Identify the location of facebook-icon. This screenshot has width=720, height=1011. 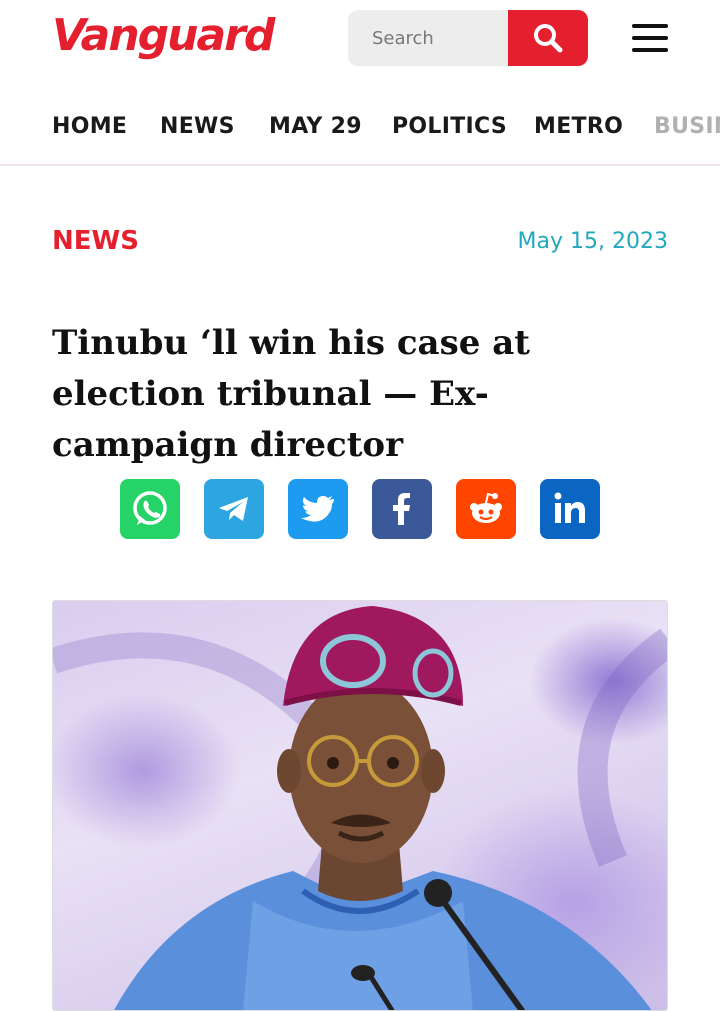
(401, 509).